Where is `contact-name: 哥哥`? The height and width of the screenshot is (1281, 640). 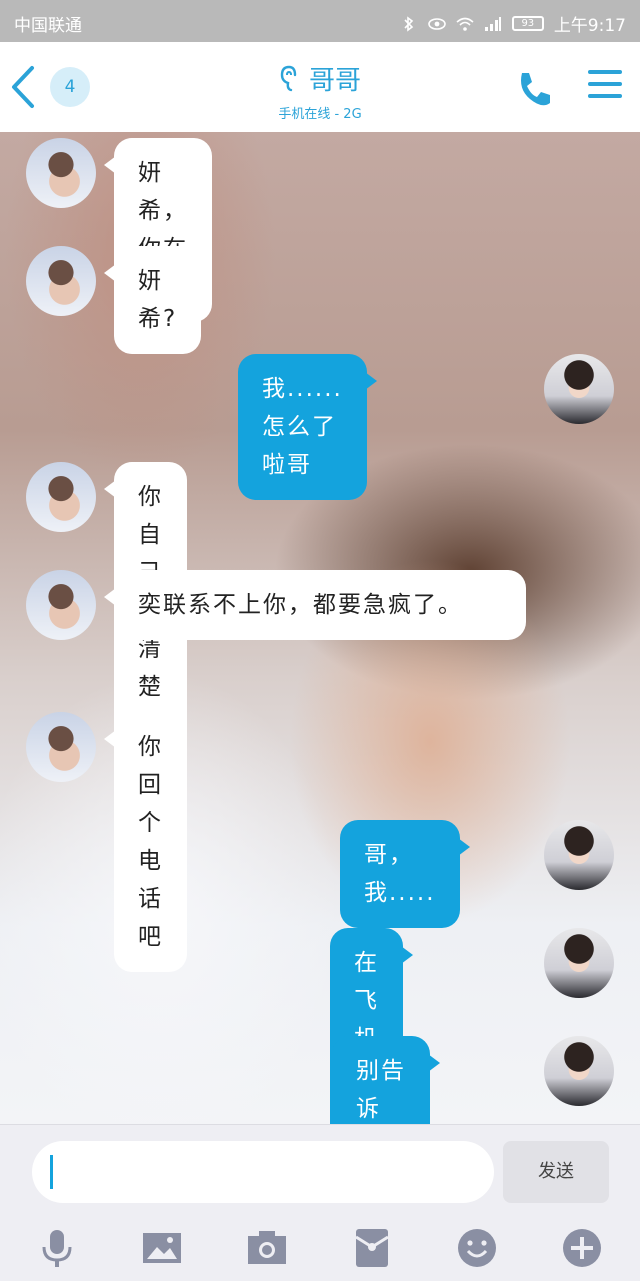 contact-name: 哥哥 is located at coordinates (334, 81).